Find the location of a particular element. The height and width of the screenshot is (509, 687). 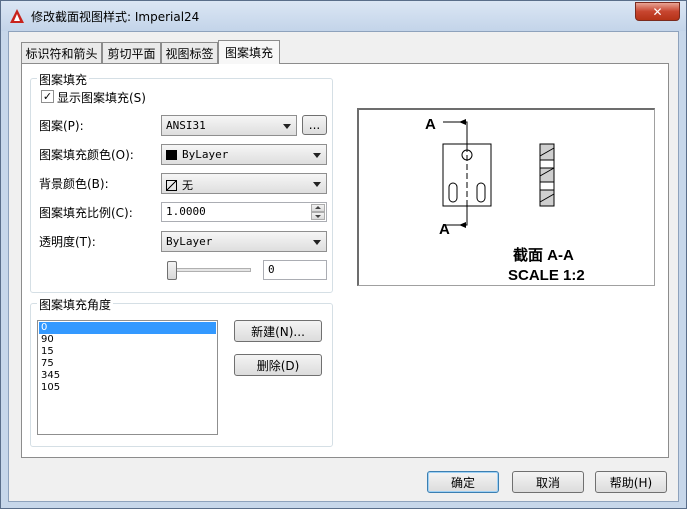

hatch-angle-list: 0 90 15 75 345 105 is located at coordinates (127, 377).